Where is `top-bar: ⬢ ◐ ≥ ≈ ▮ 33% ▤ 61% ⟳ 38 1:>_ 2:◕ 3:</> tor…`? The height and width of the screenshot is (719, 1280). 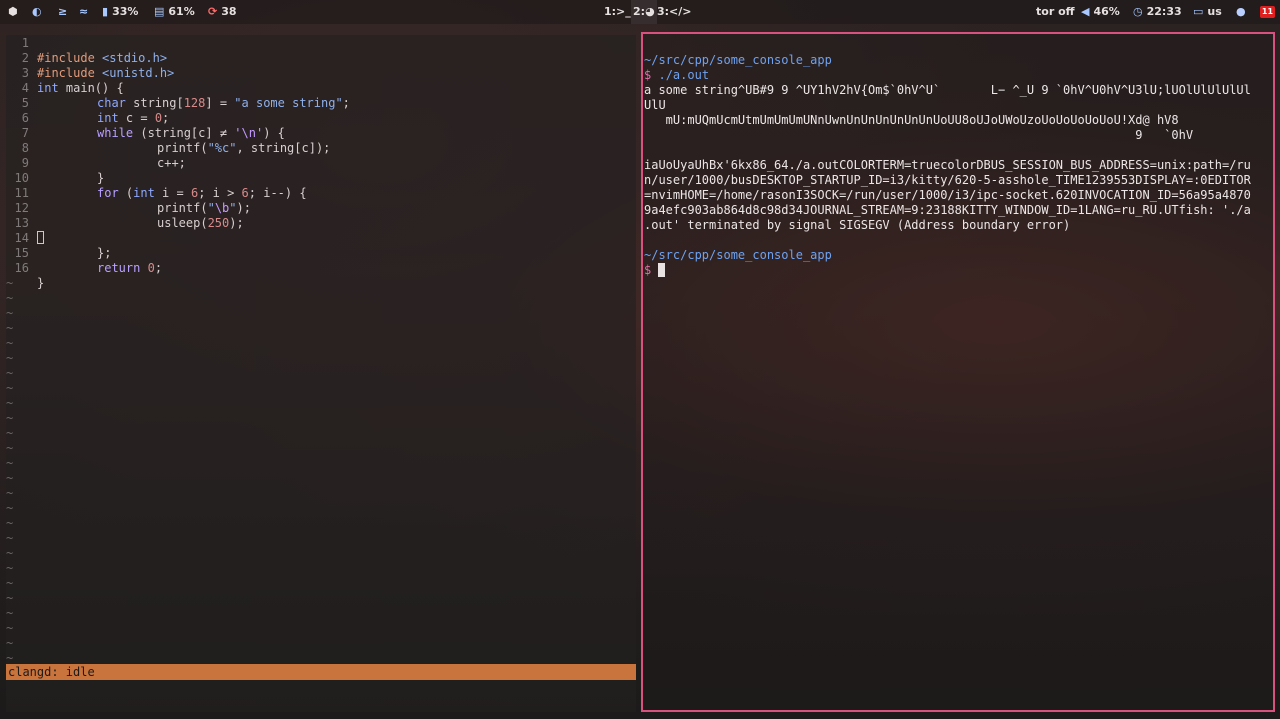 top-bar: ⬢ ◐ ≥ ≈ ▮ 33% ▤ 61% ⟳ 38 1:>_ 2:◕ 3:</> tor… is located at coordinates (640, 12).